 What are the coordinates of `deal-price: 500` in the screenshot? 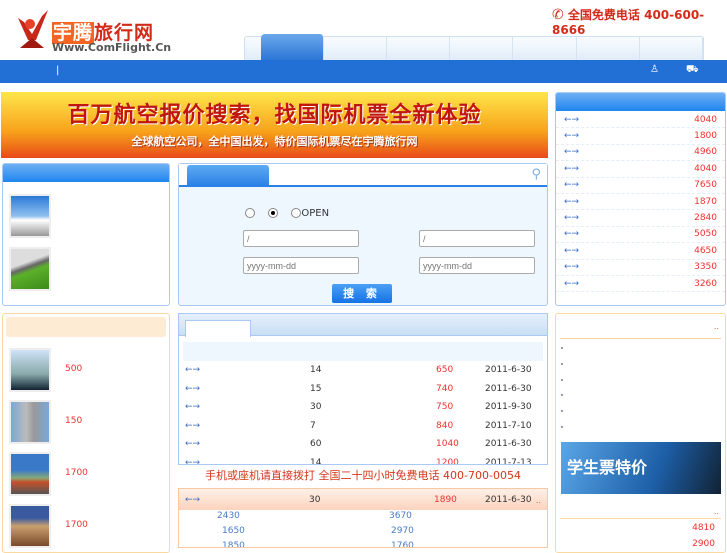 It's located at (74, 369).